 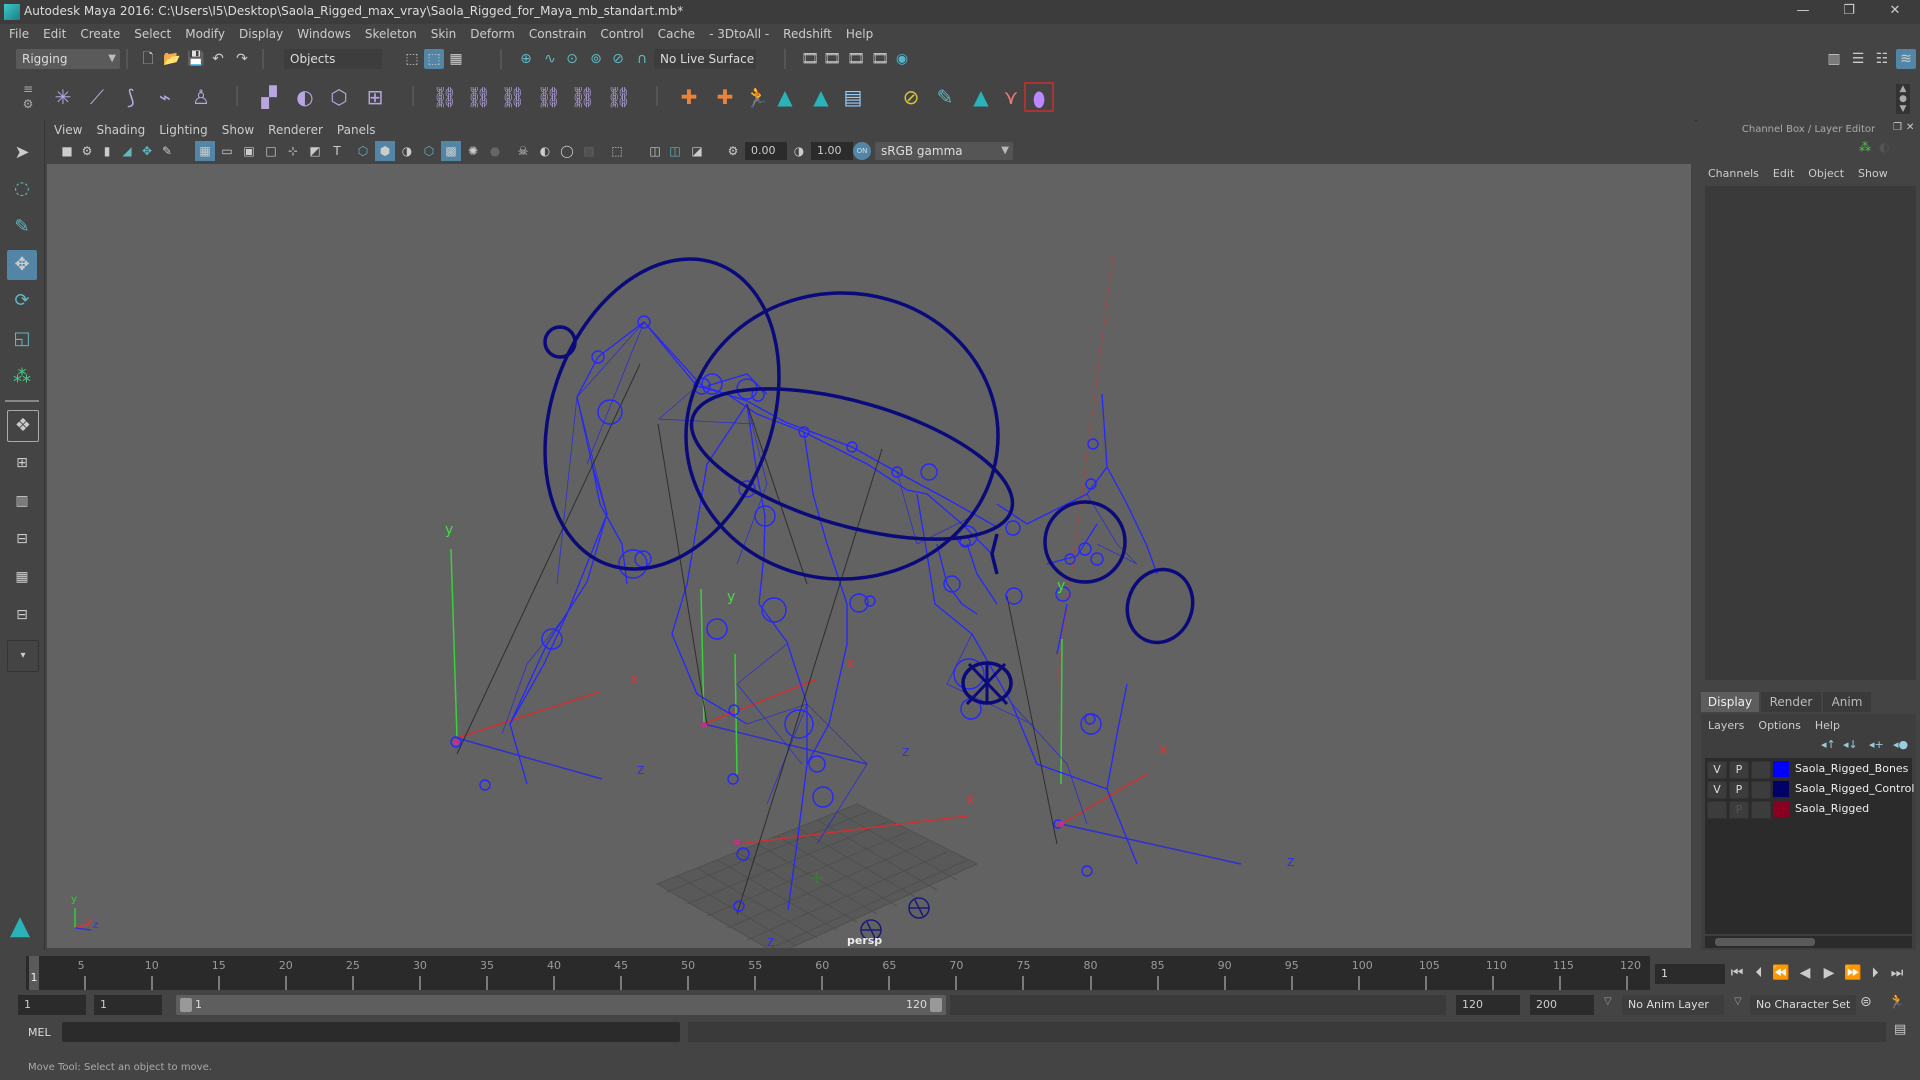 What do you see at coordinates (589, 151) in the screenshot?
I see `depth-of-field-icon: ▨` at bounding box center [589, 151].